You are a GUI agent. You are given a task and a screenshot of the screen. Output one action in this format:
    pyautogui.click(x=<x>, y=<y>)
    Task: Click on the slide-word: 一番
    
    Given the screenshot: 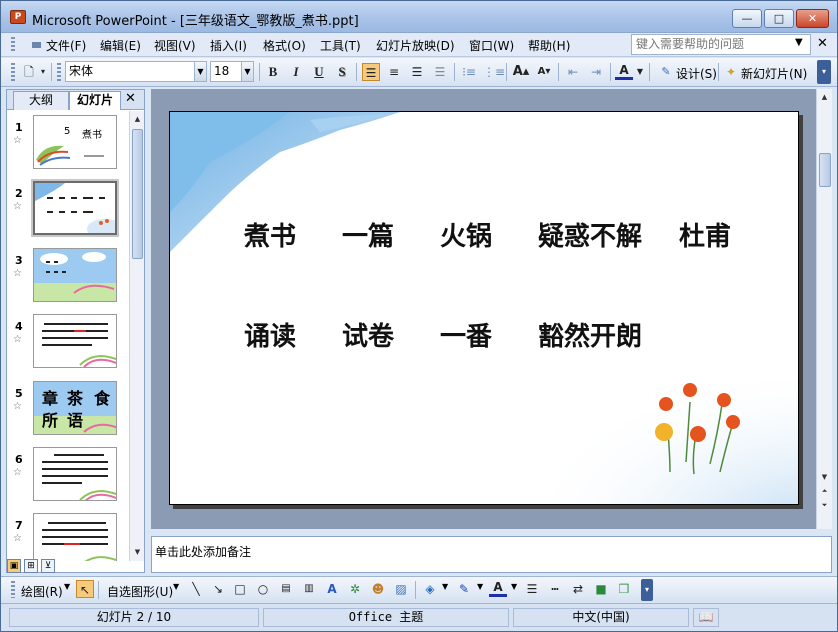 What is the action you would take?
    pyautogui.click(x=466, y=334)
    